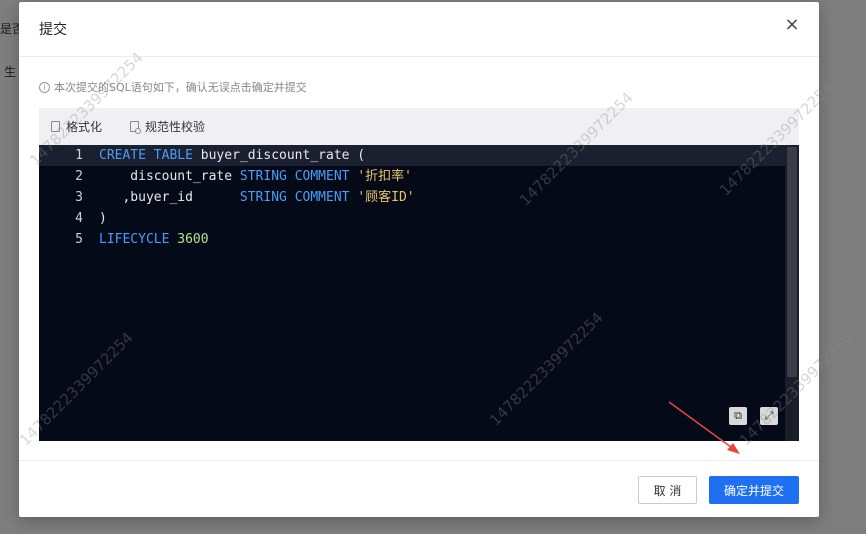 This screenshot has width=866, height=534. What do you see at coordinates (754, 490) in the screenshot?
I see `confirm-submit-button: 确定并提交` at bounding box center [754, 490].